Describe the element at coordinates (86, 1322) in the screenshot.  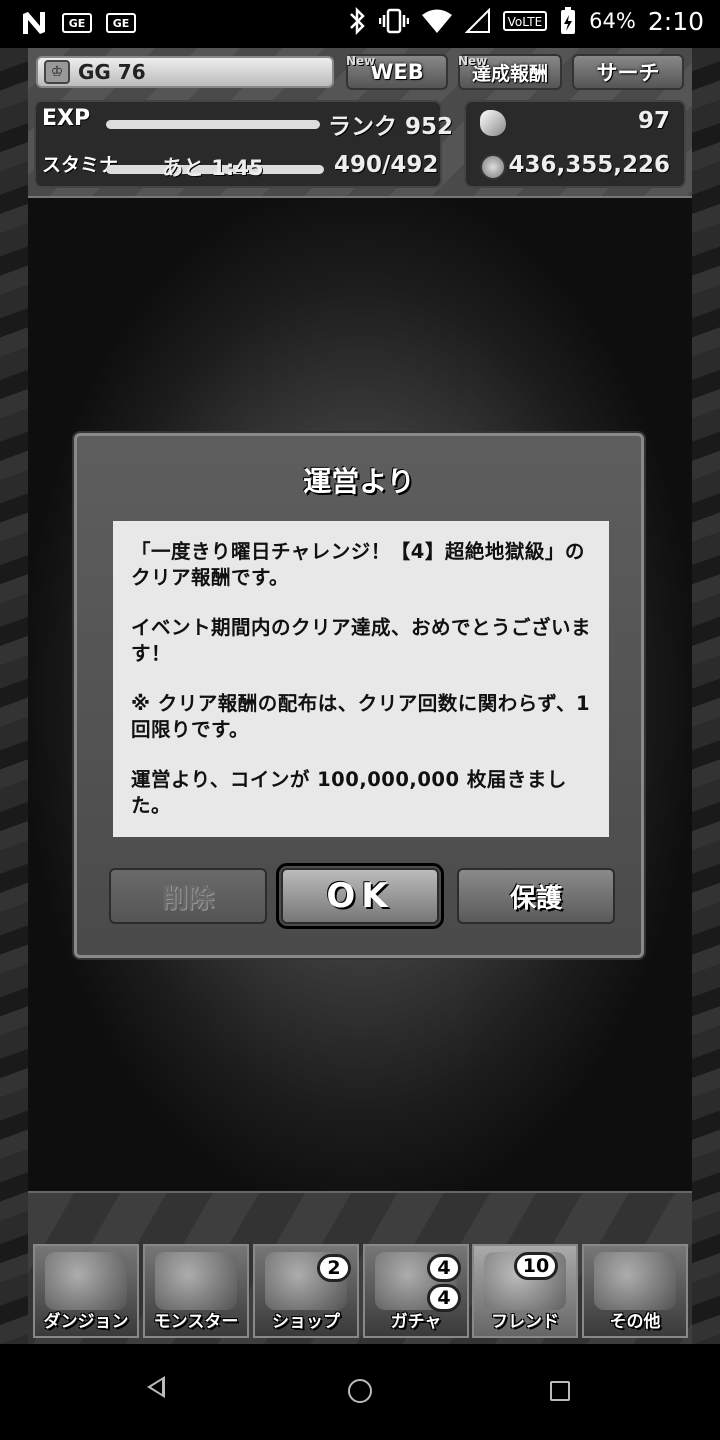
I see `tab-label: ダンジョン` at that location.